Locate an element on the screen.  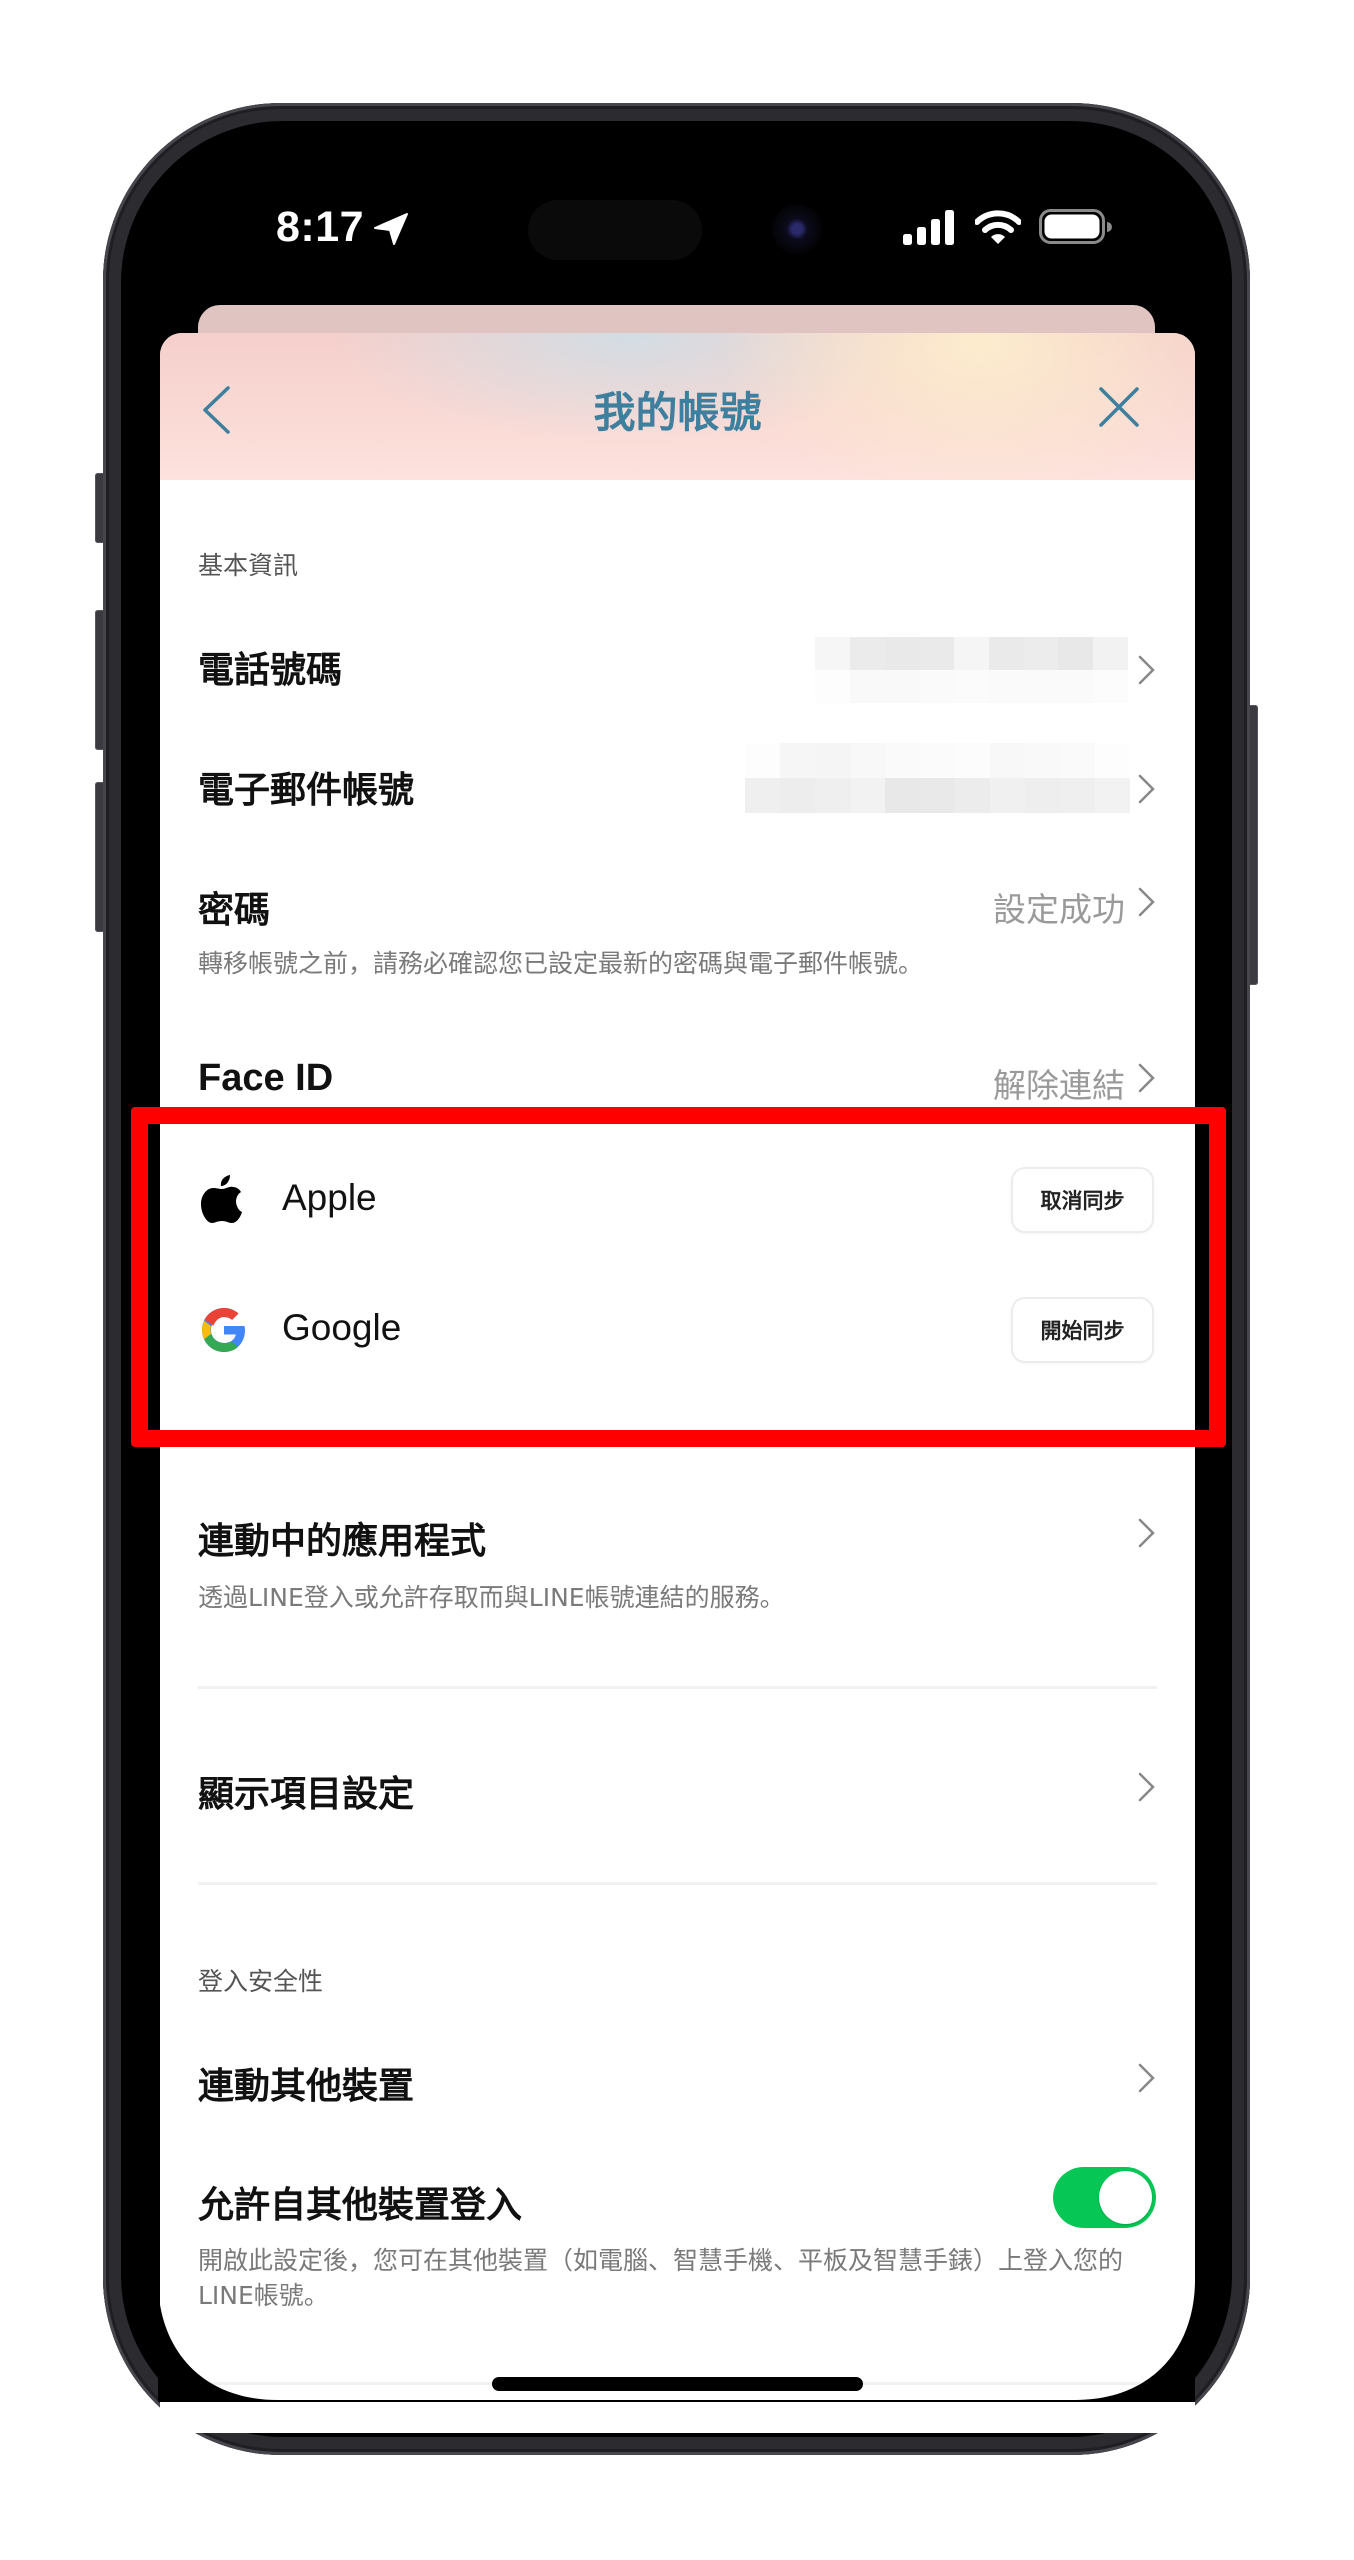
annotation-highlight-box is located at coordinates (678, 1277).